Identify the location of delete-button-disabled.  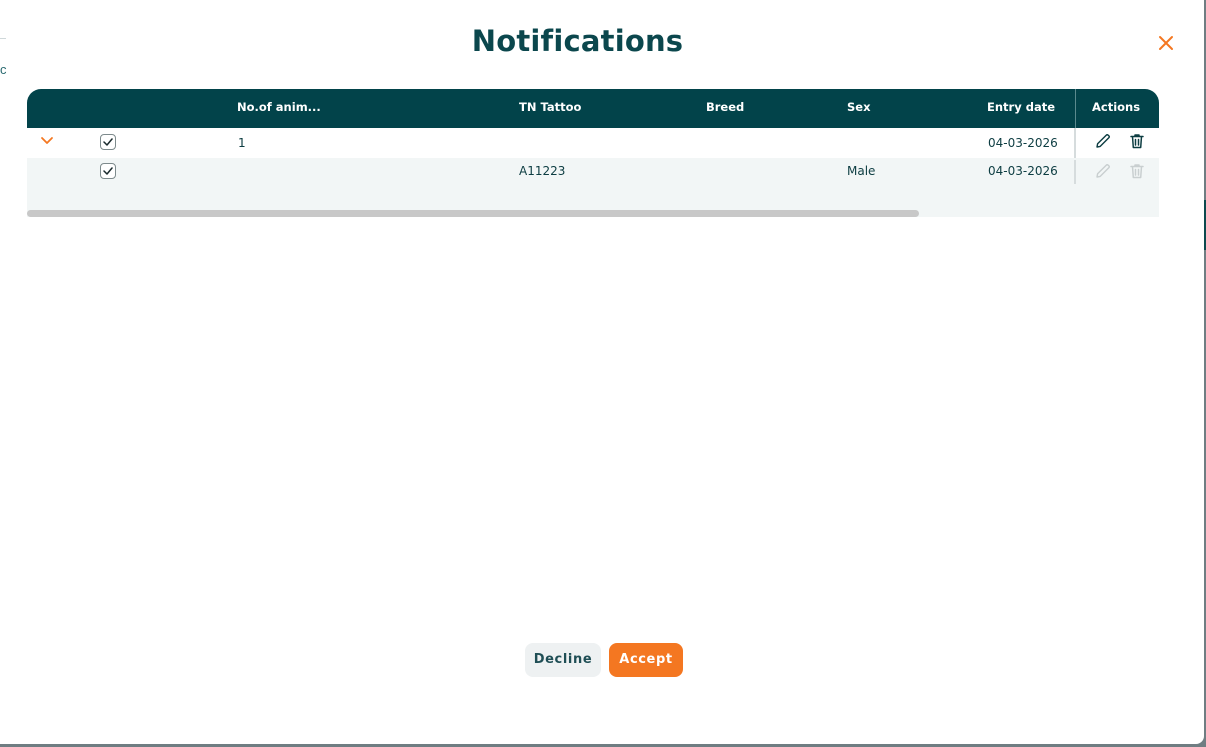
(1137, 171).